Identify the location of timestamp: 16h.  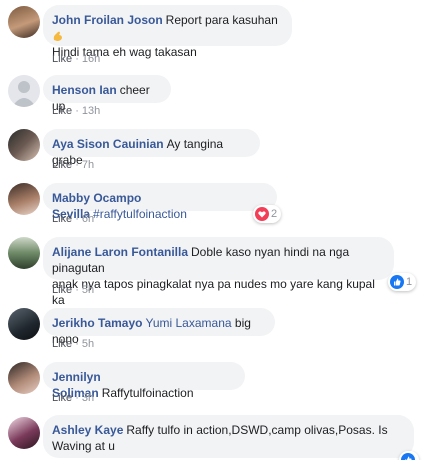
(91, 59).